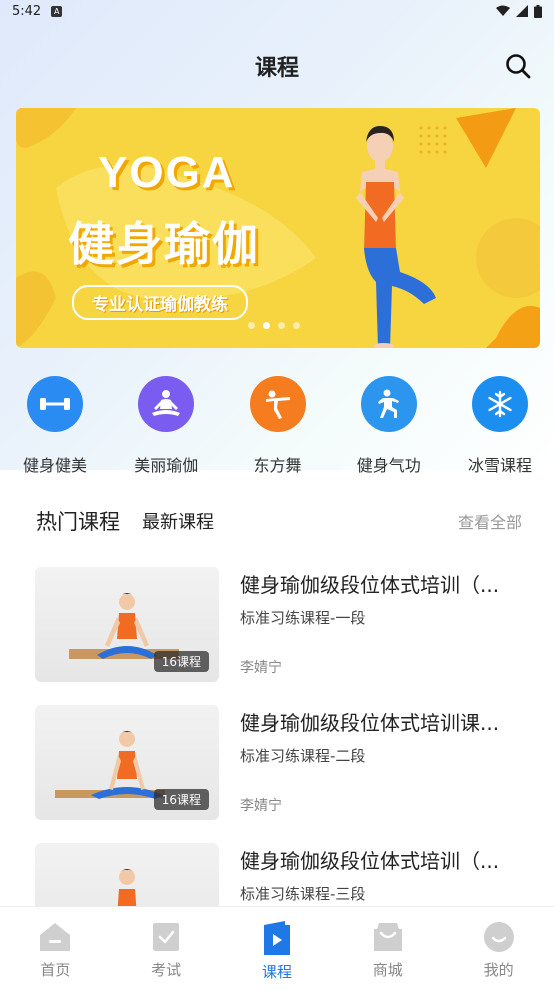 The width and height of the screenshot is (554, 990). Describe the element at coordinates (387, 937) in the screenshot. I see `shopping-bag-icon` at that location.